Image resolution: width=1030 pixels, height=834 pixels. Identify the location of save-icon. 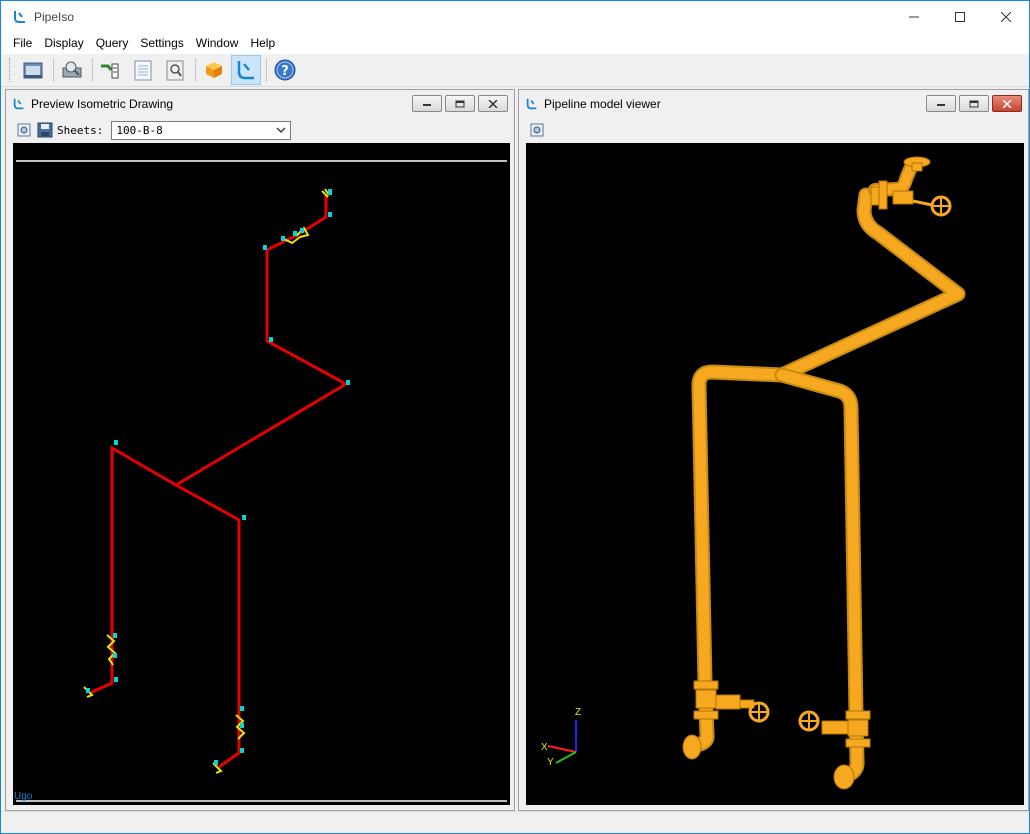
(45, 130).